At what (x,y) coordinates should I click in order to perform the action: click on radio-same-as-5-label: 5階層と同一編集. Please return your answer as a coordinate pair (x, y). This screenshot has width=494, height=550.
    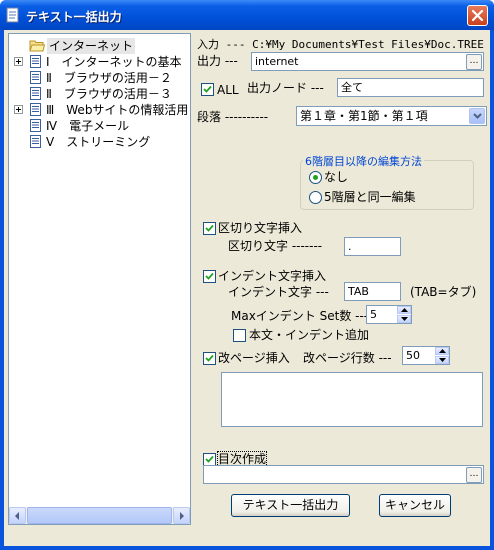
    Looking at the image, I should click on (370, 197).